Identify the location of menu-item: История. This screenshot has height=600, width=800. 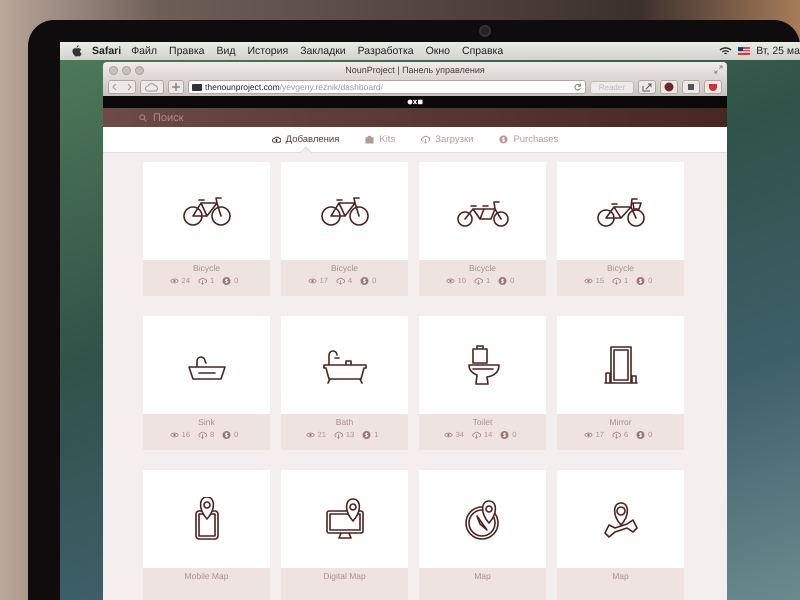
(267, 51).